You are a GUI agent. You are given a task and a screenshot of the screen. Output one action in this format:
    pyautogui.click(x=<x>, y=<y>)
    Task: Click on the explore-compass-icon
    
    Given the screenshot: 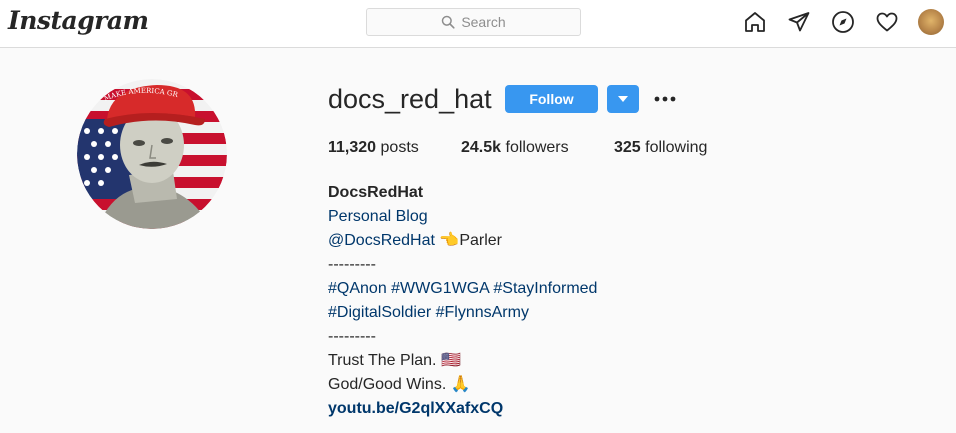 What is the action you would take?
    pyautogui.click(x=843, y=22)
    